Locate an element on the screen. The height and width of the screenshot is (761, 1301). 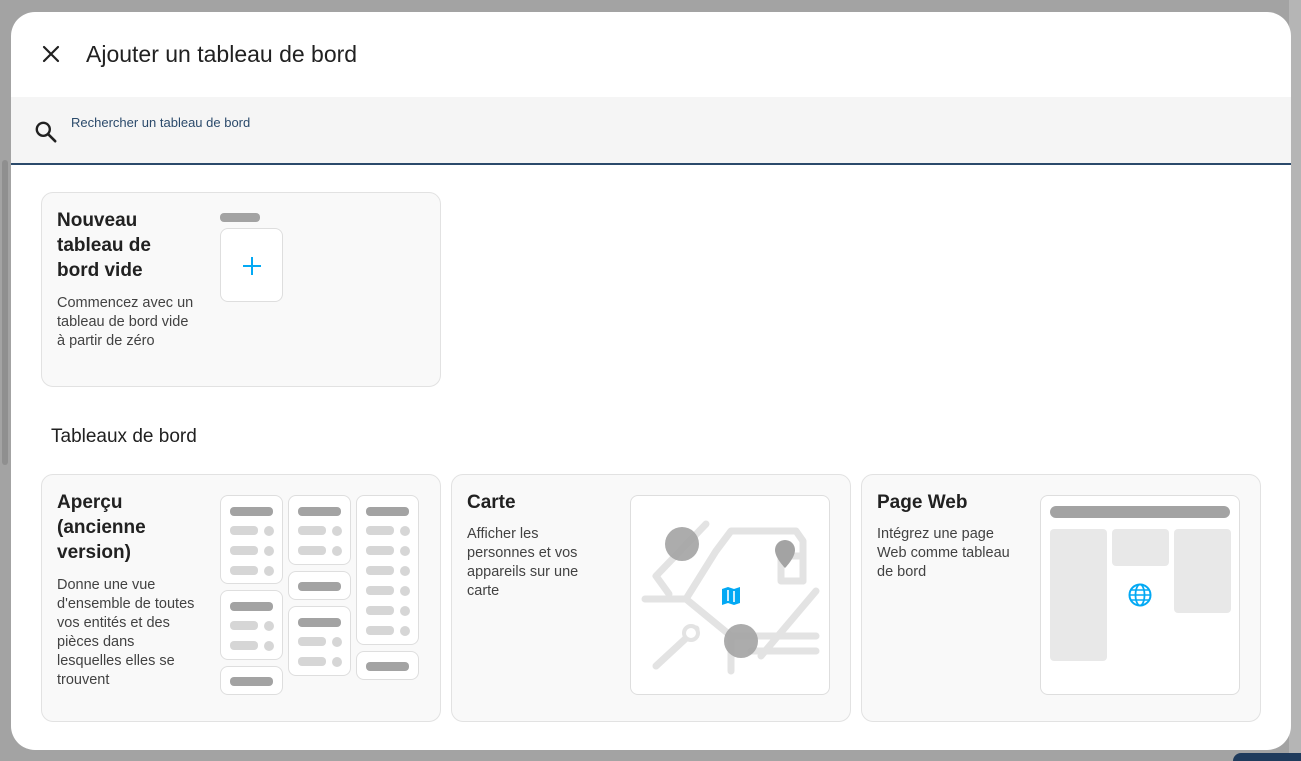
search-bar is located at coordinates (651, 131).